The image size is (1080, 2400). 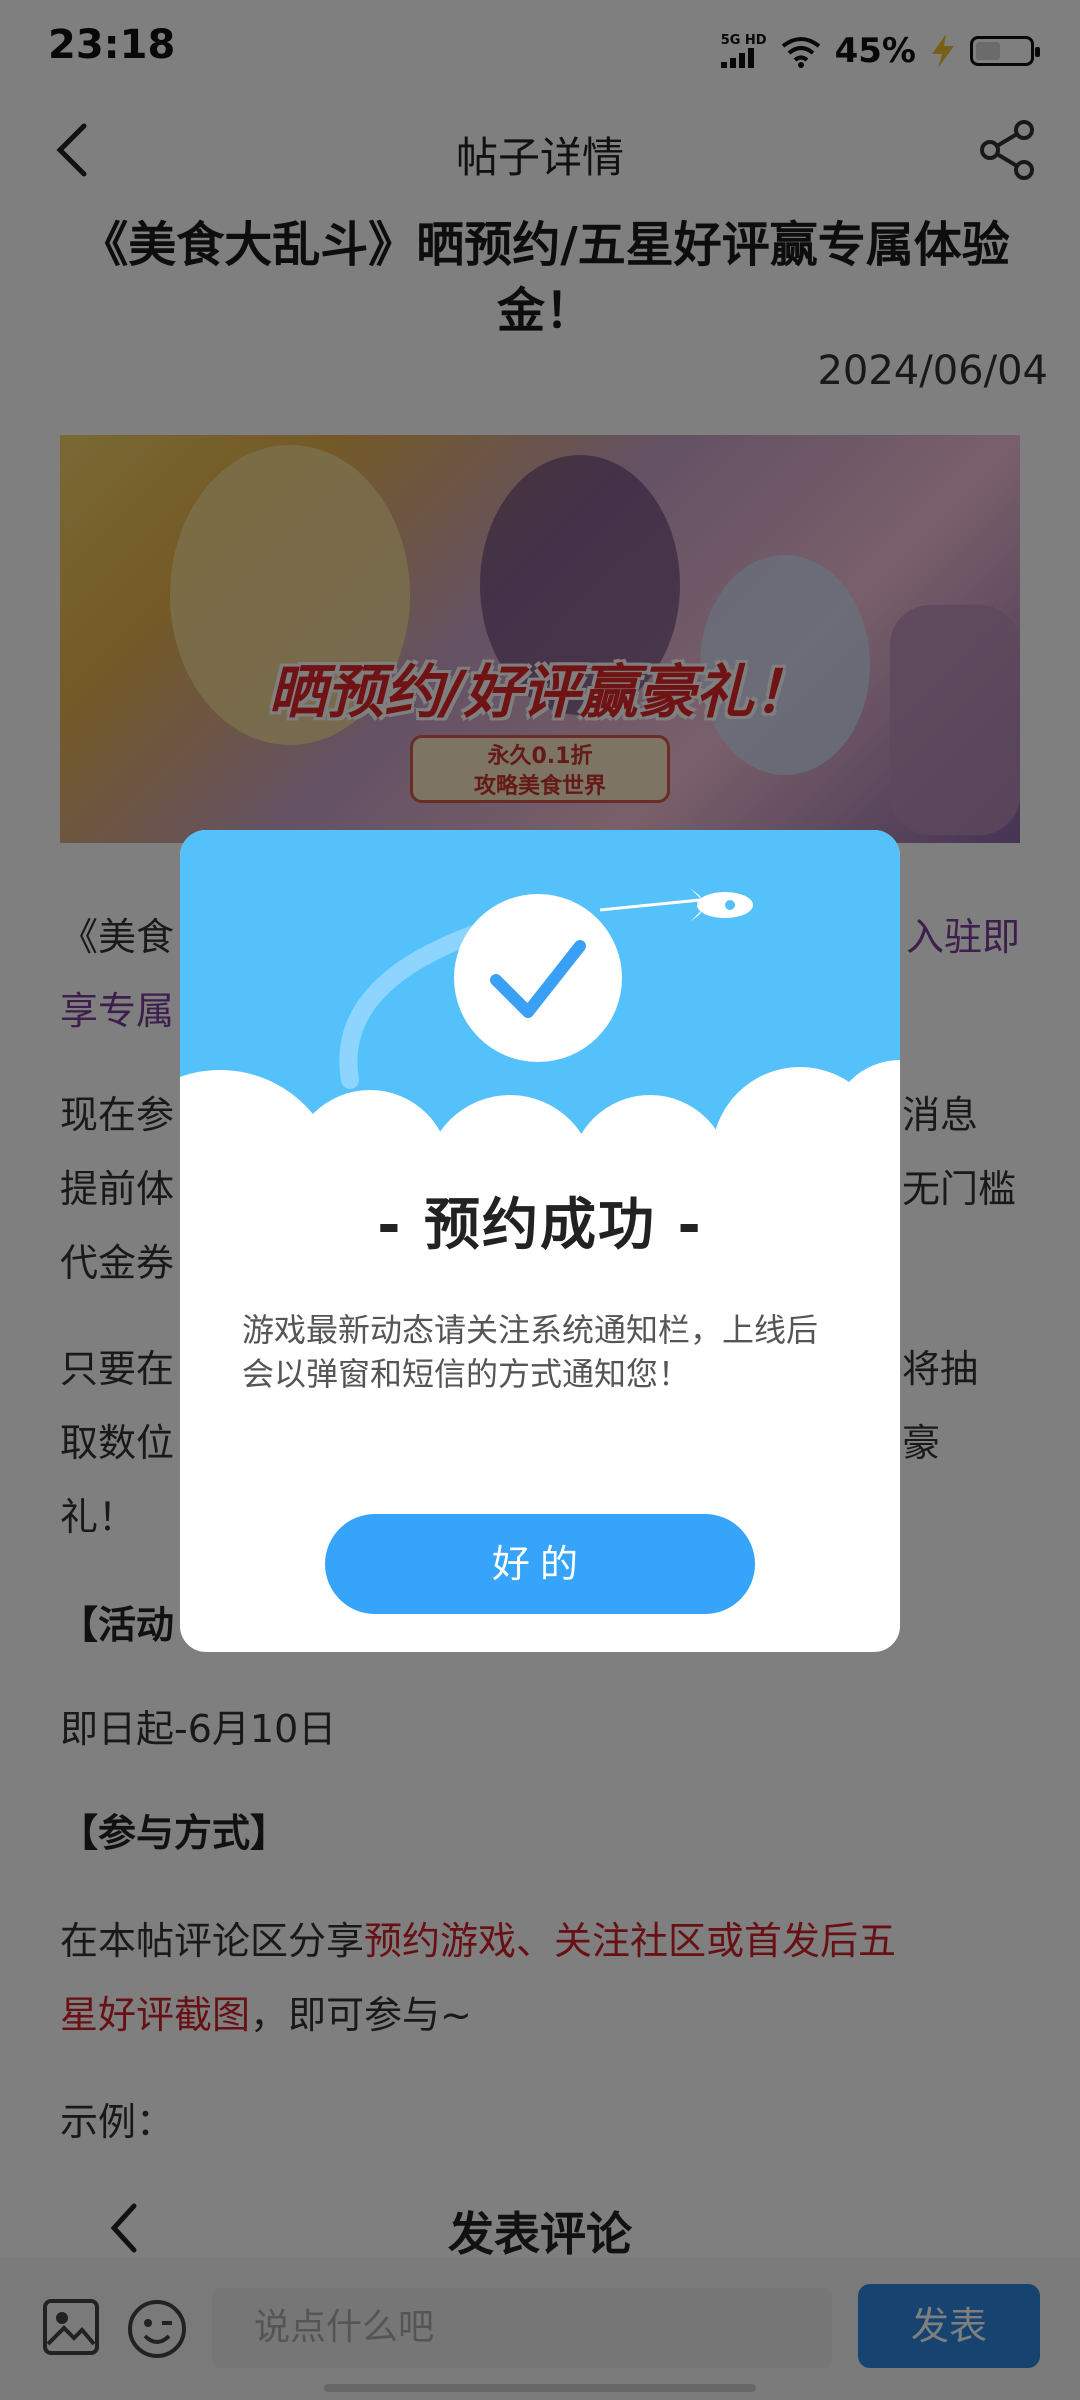 What do you see at coordinates (530, 1352) in the screenshot?
I see `dialog-message: 游戏最新动态请关注系统通知栏，上线后会以弹窗和短信的方式通知您！` at bounding box center [530, 1352].